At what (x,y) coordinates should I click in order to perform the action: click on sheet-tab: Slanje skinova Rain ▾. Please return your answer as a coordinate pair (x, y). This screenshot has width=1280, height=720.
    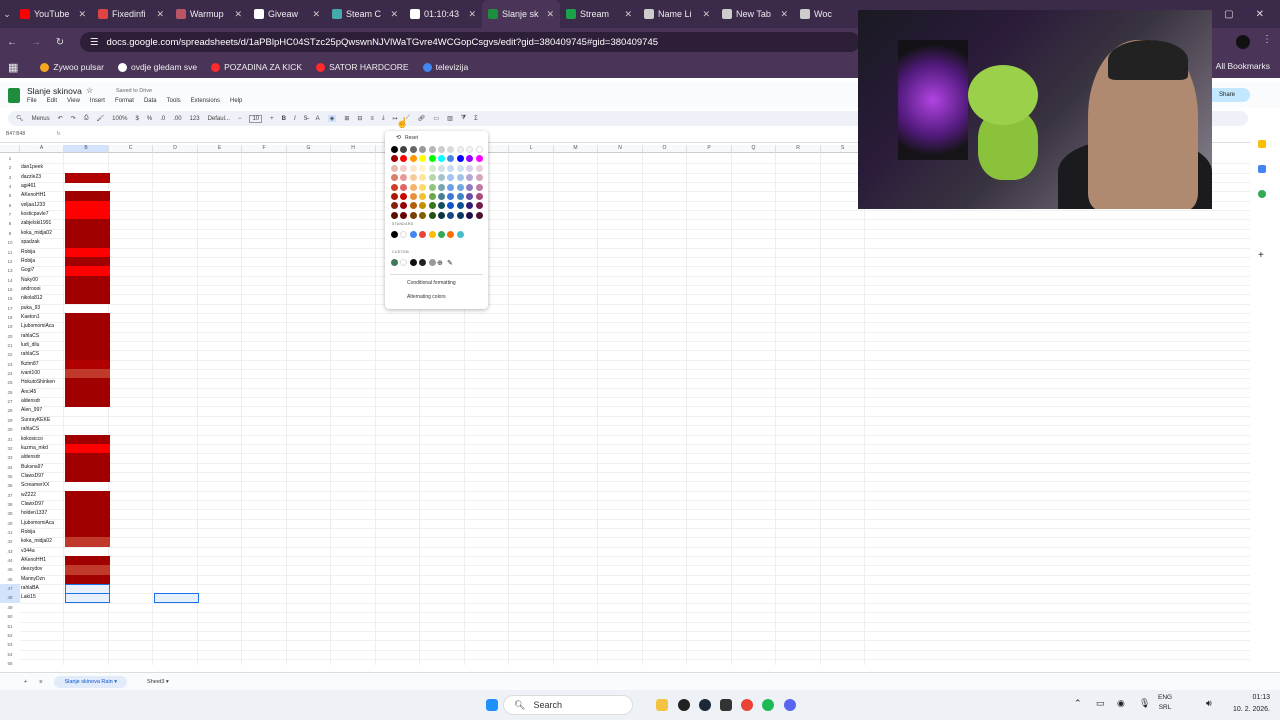
    Looking at the image, I should click on (91, 681).